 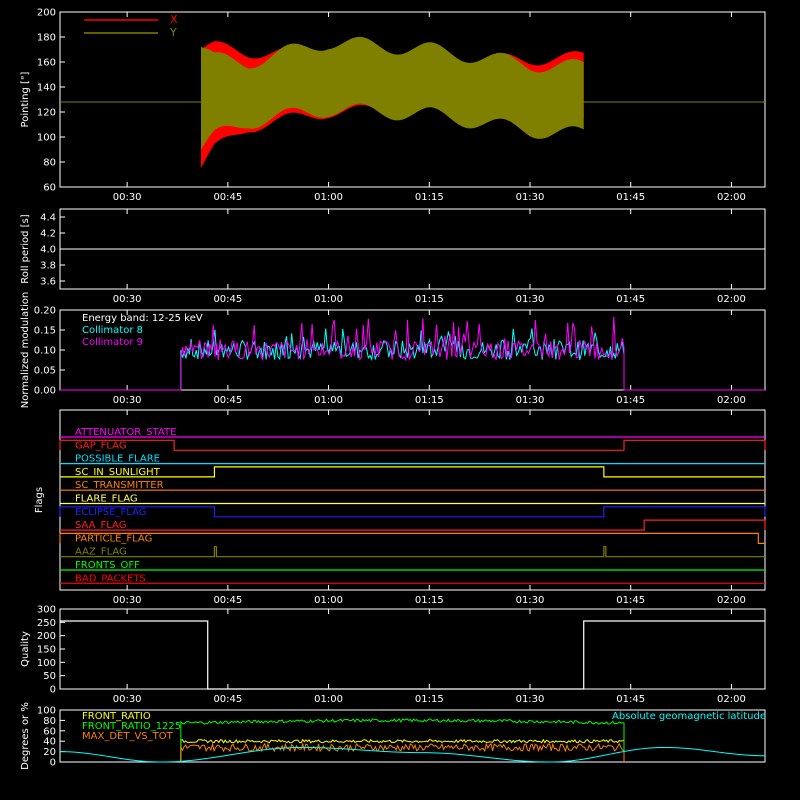 I want to click on quality-xtick-label: 01:30, so click(x=530, y=699).